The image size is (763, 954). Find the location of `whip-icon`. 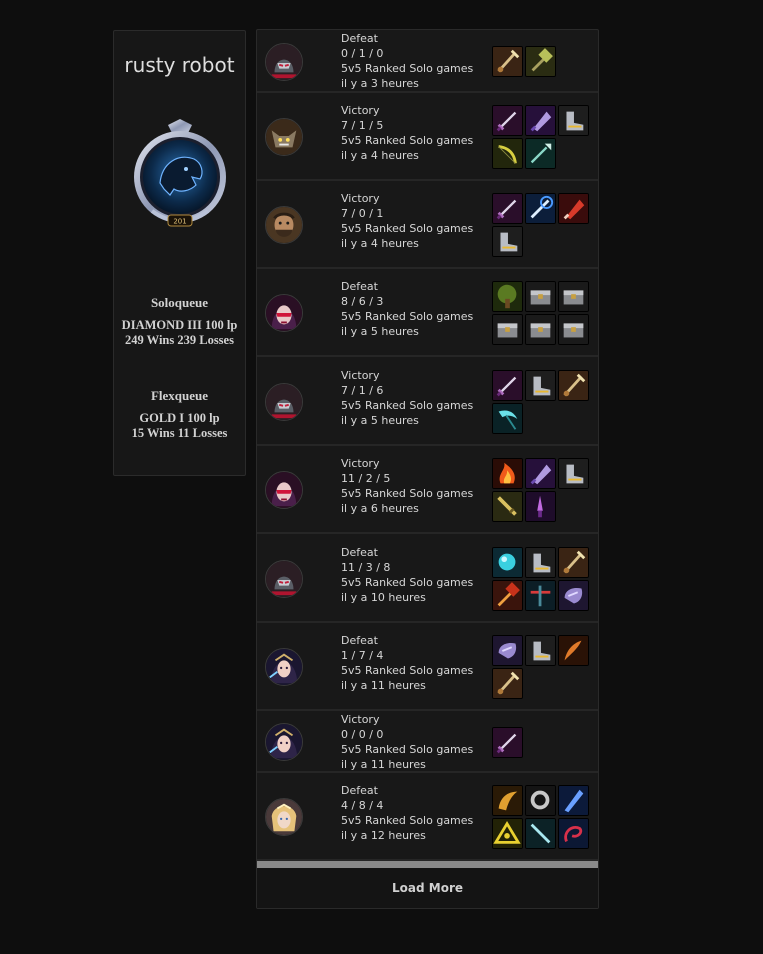

whip-icon is located at coordinates (573, 833).